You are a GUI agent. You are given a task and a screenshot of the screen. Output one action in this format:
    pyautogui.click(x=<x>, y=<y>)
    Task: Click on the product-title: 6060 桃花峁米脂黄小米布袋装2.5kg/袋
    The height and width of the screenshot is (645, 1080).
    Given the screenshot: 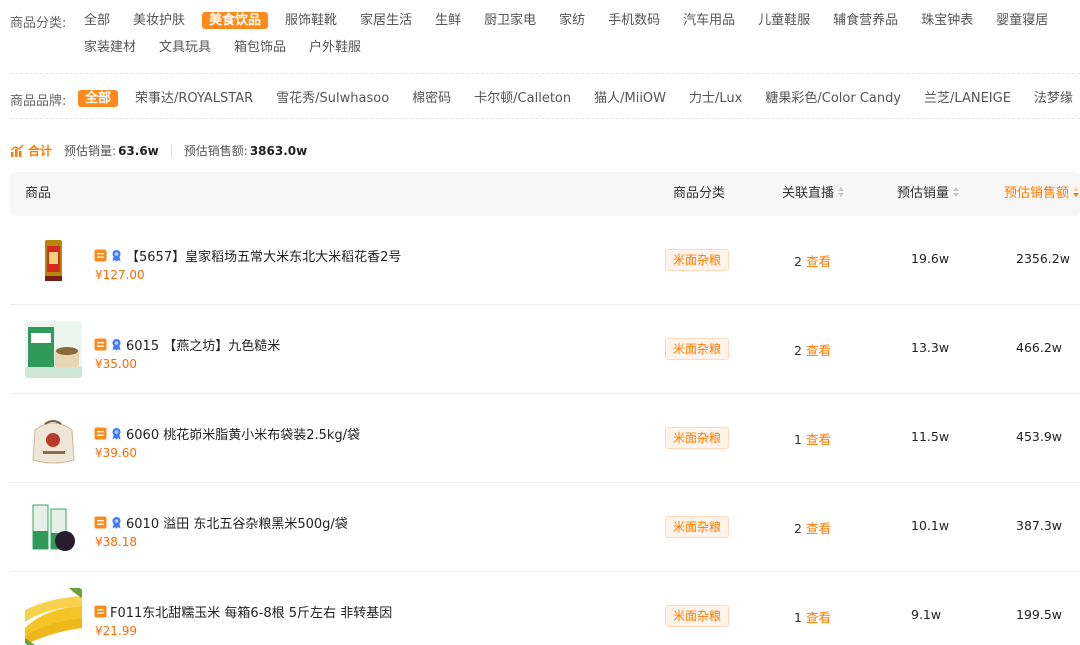 What is the action you would take?
    pyautogui.click(x=243, y=433)
    